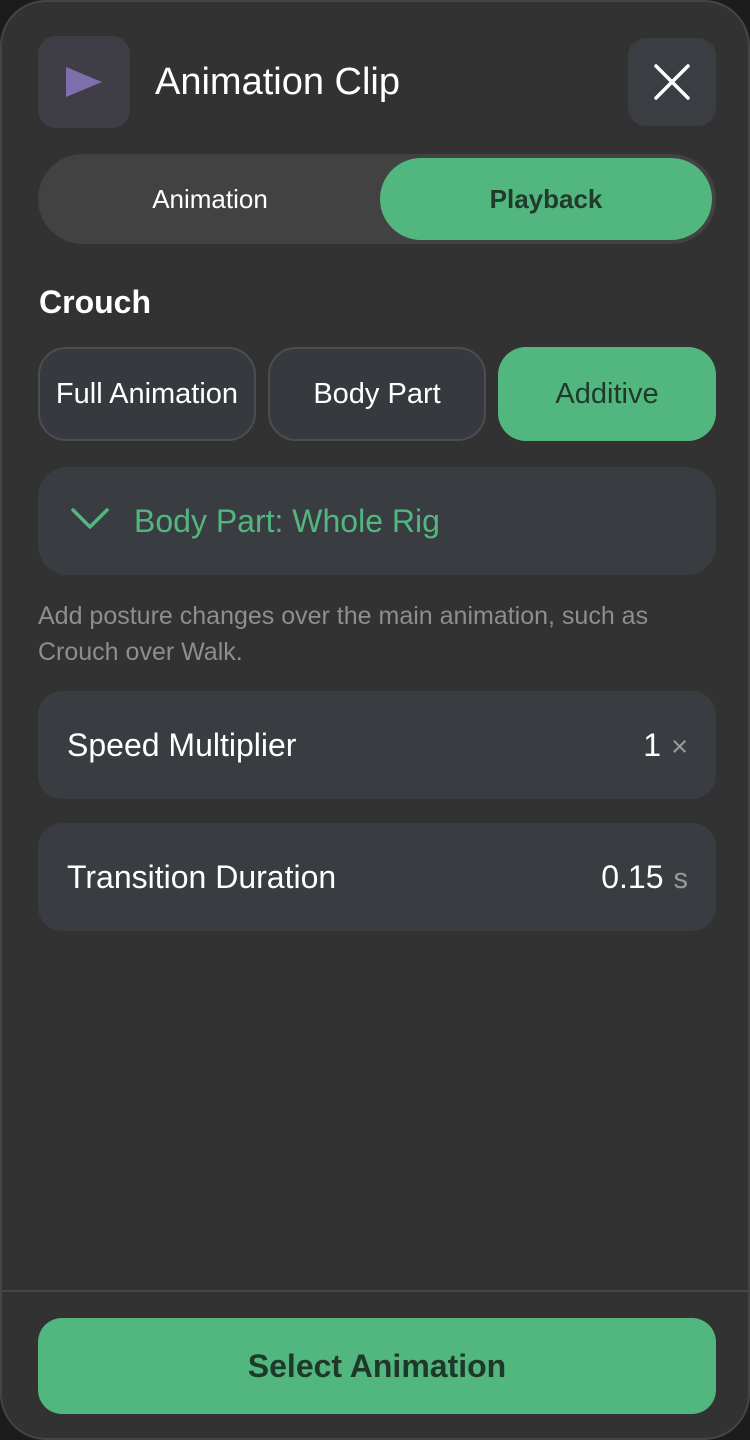  Describe the element at coordinates (546, 199) in the screenshot. I see `tab-playback: Playback` at that location.